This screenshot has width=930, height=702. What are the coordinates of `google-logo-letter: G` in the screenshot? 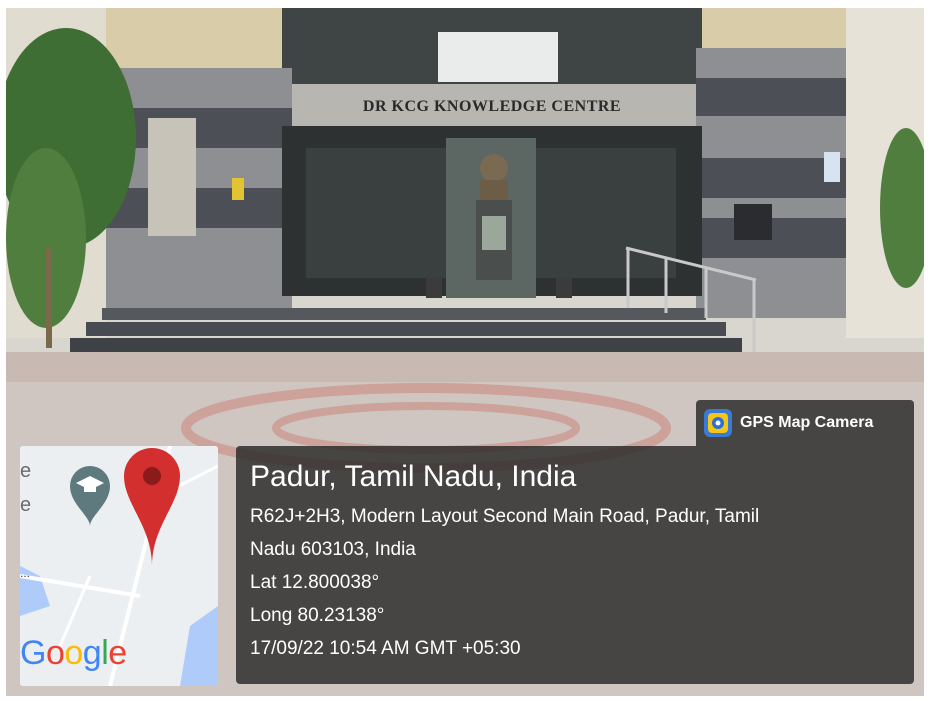 It's located at (33, 653).